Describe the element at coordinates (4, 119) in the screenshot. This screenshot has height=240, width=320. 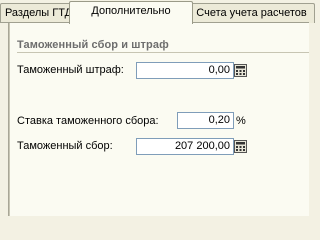
I see `panel-left-margin` at that location.